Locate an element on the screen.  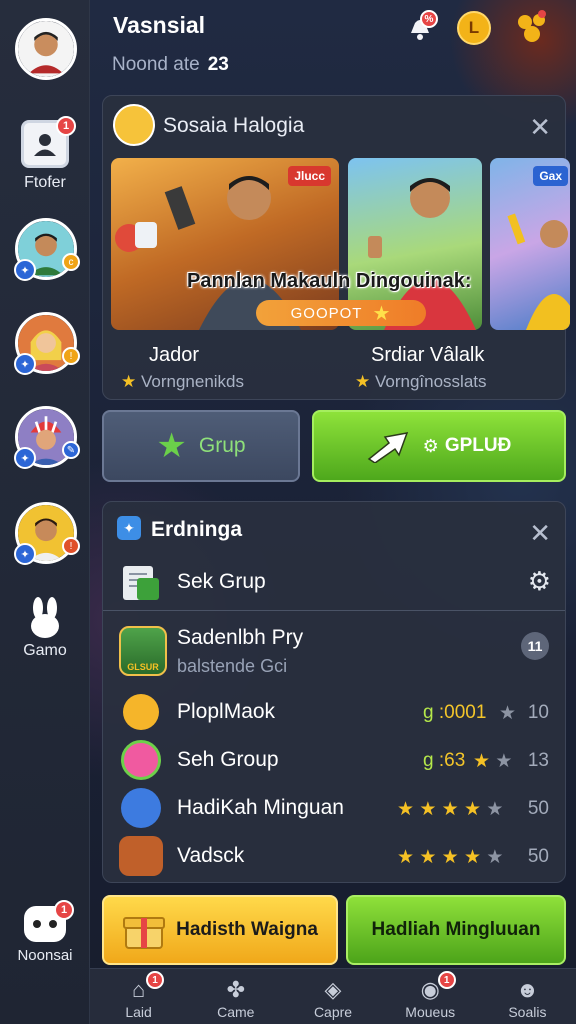
smiley-icon is located at coordinates (141, 712).